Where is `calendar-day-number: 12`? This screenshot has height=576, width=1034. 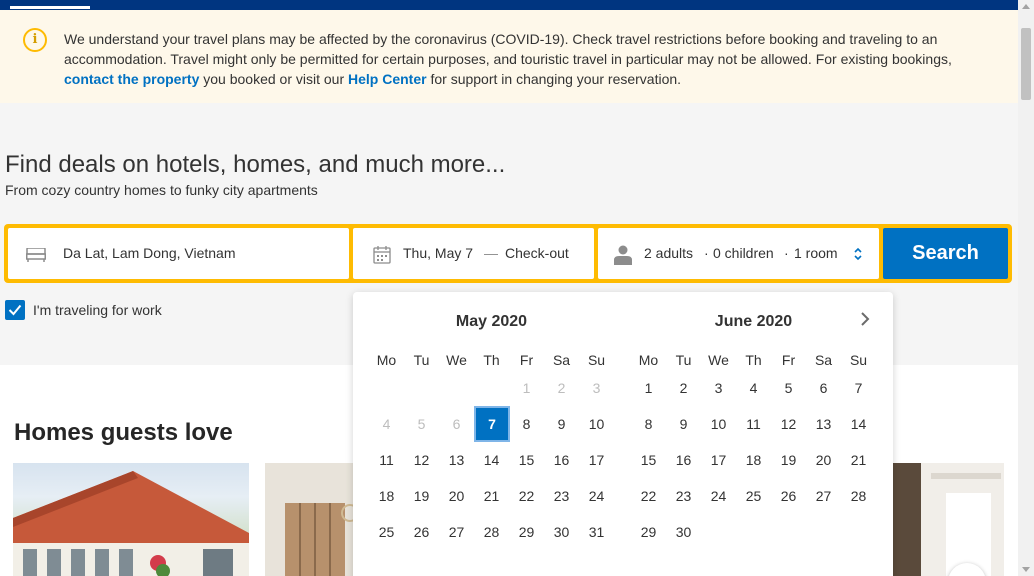 calendar-day-number: 12 is located at coordinates (788, 424).